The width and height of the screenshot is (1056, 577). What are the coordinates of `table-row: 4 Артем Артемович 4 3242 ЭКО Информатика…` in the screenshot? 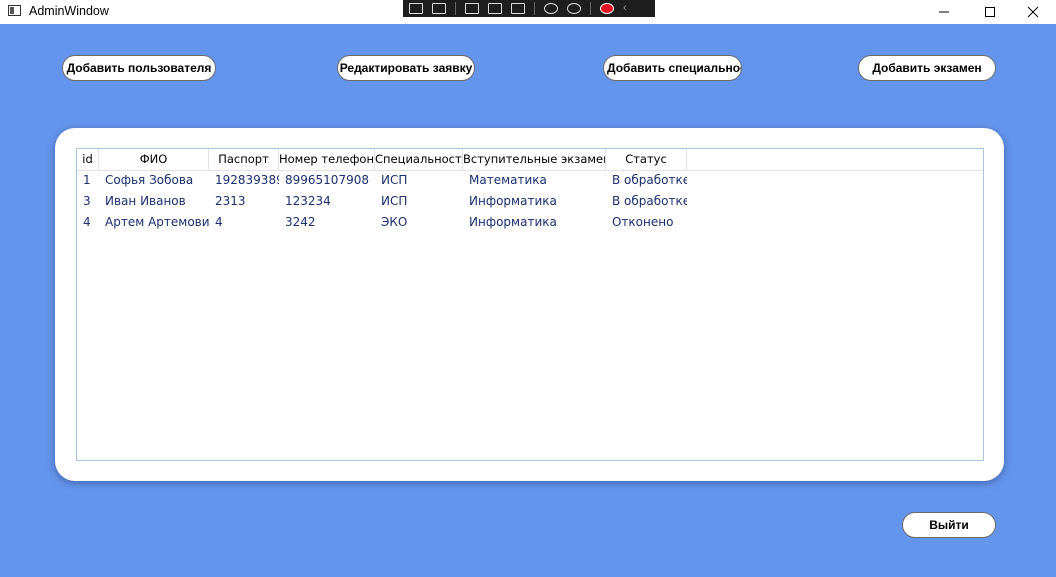 It's located at (530, 222).